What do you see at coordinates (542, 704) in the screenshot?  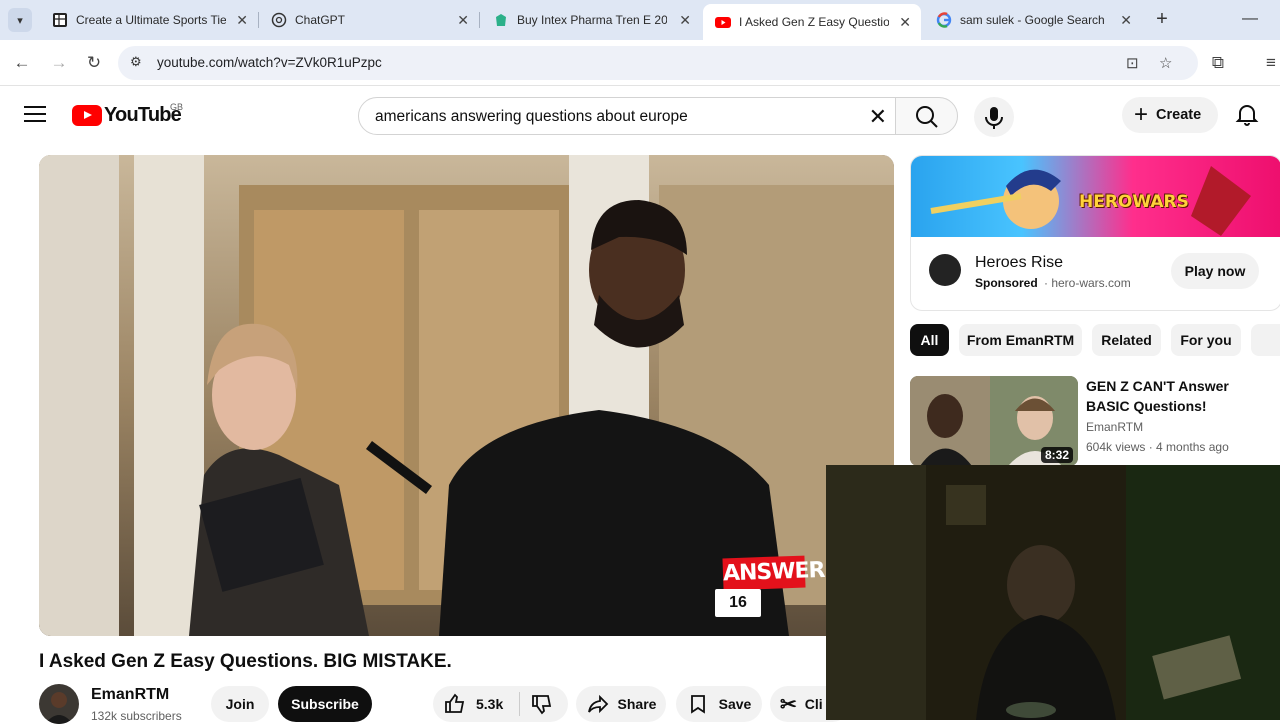 I see `thumbs-down-icon` at bounding box center [542, 704].